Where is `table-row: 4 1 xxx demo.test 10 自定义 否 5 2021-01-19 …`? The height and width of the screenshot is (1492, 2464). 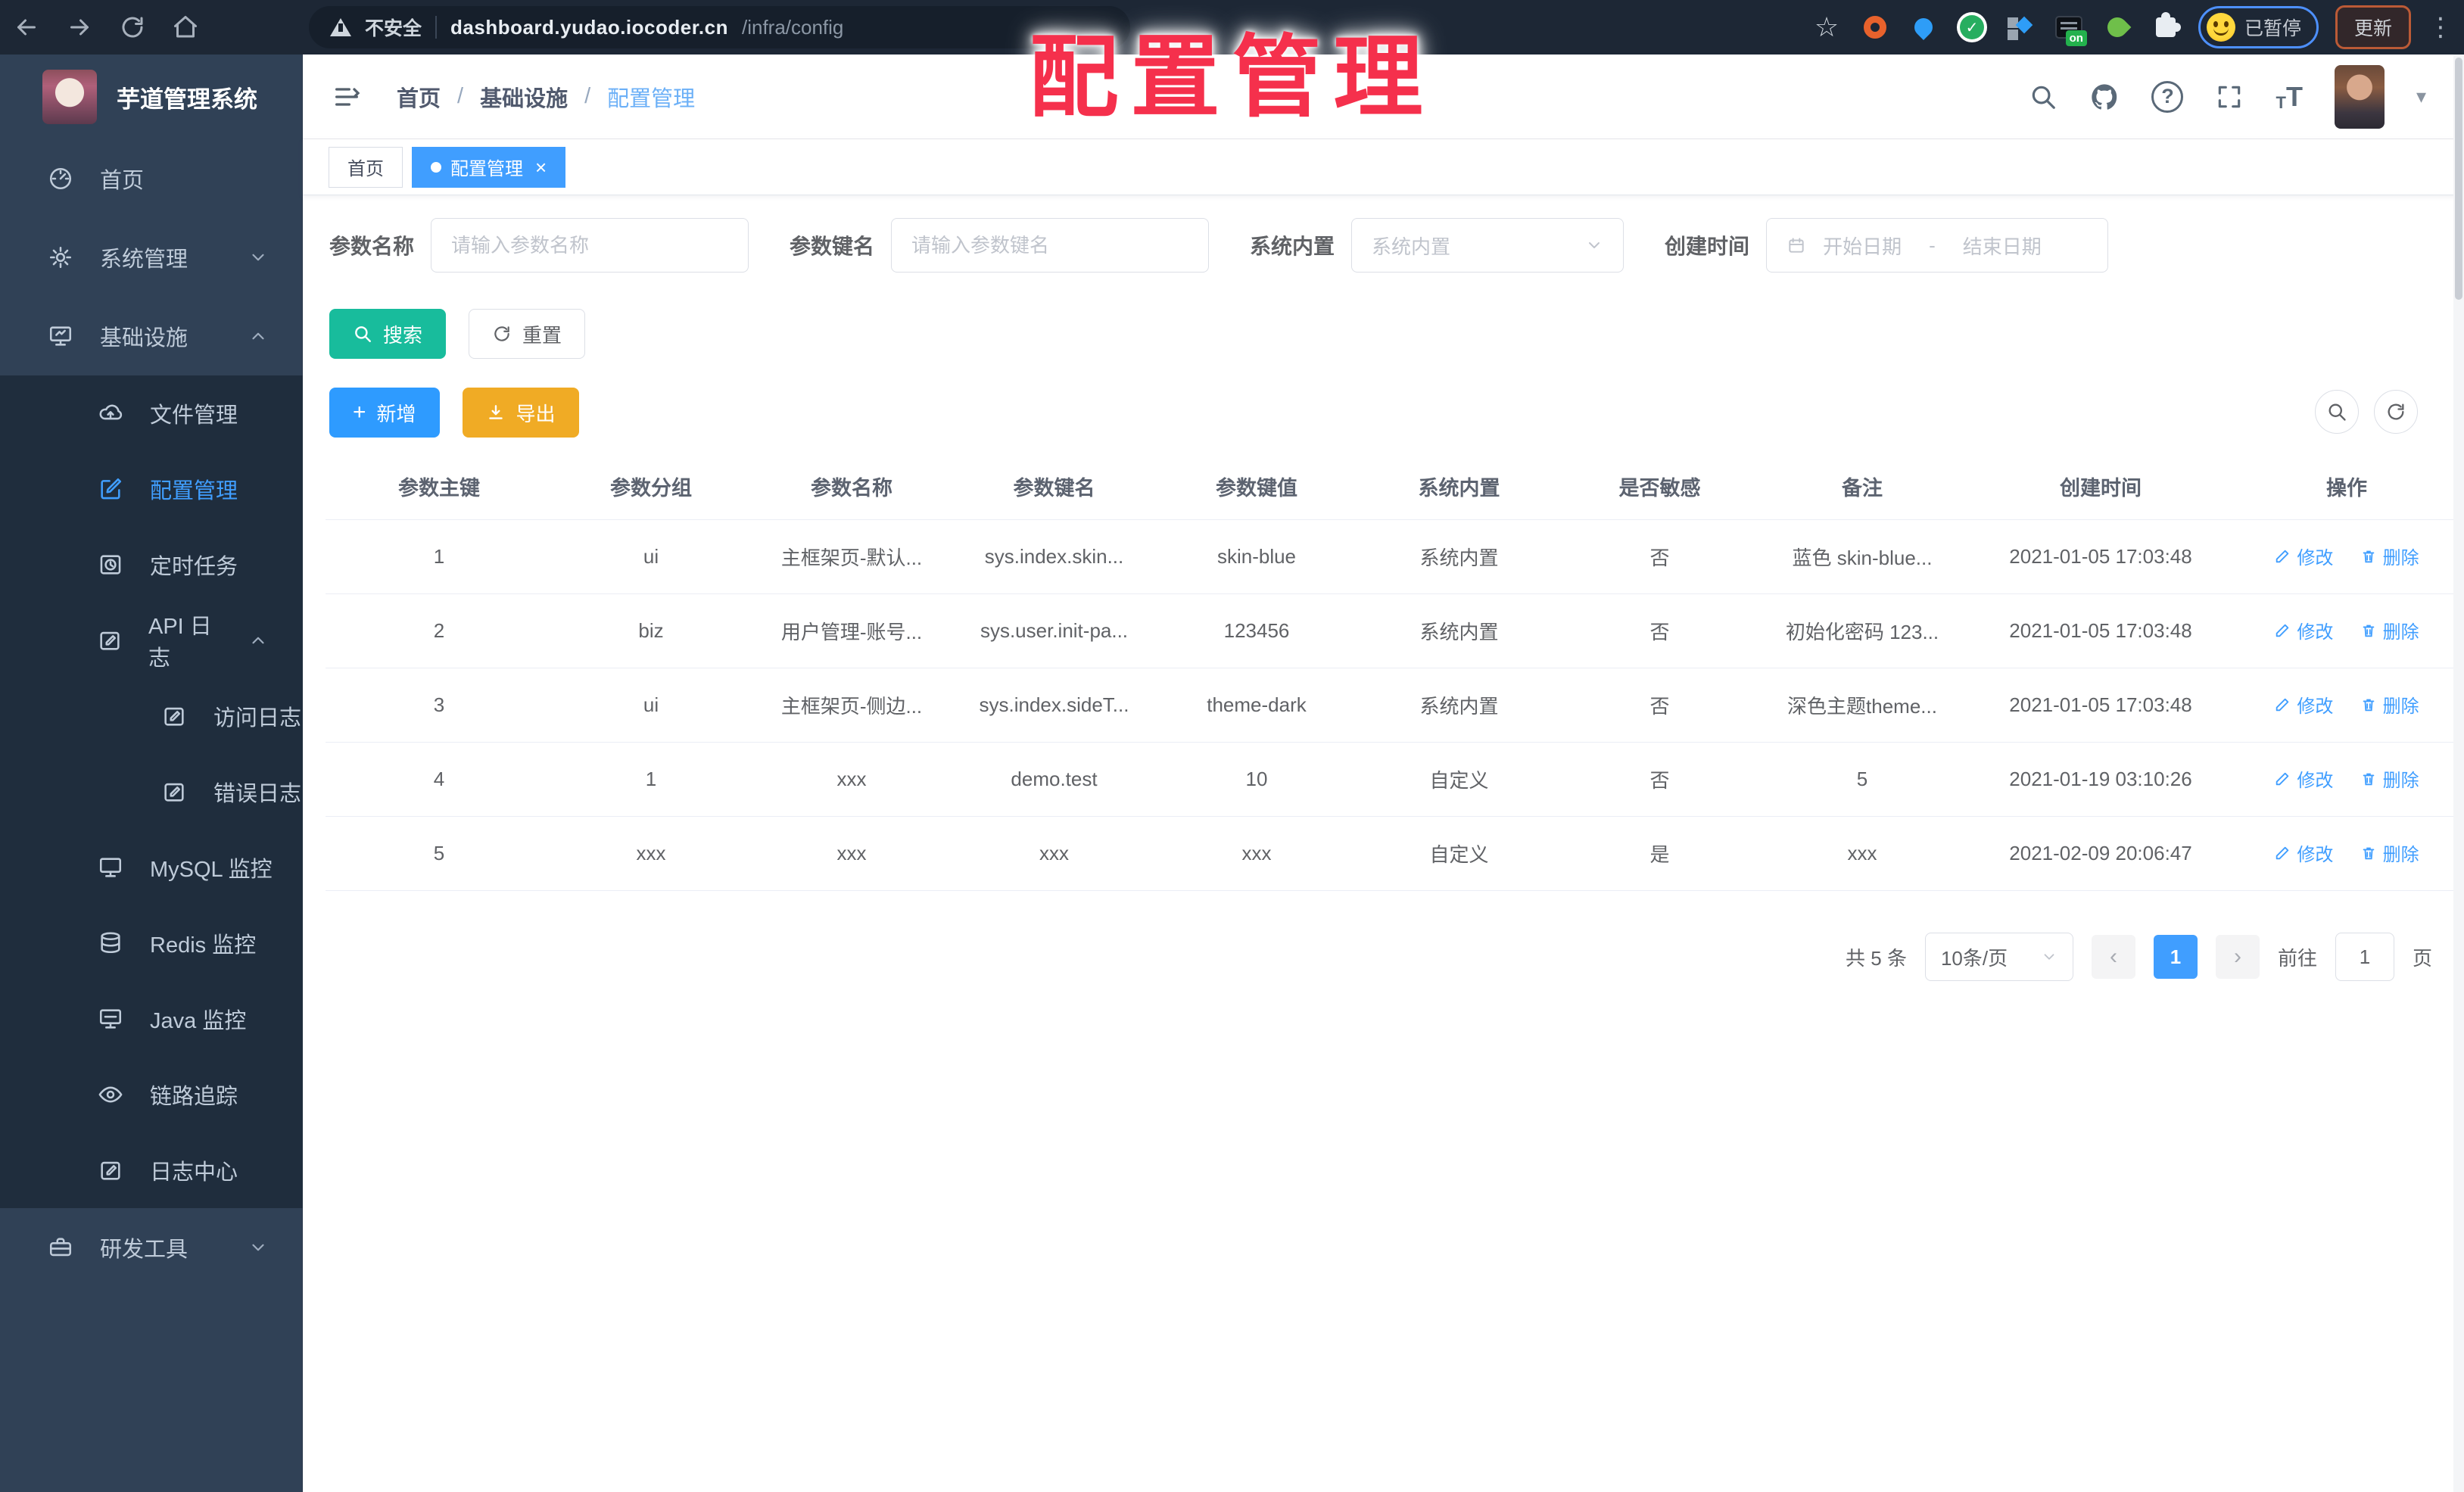 table-row: 4 1 xxx demo.test 10 自定义 否 5 2021-01-19 … is located at coordinates (1391, 779).